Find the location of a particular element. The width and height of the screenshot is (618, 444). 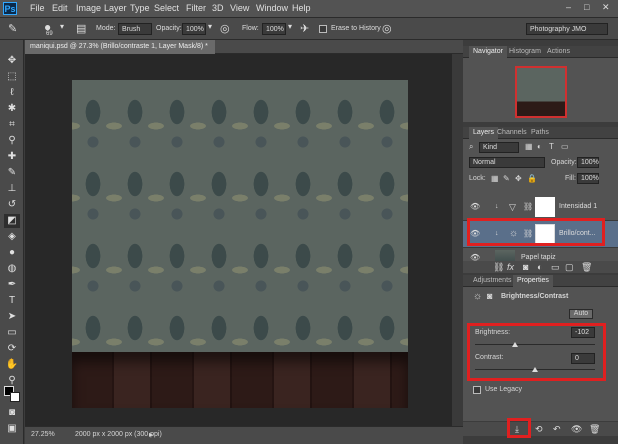

layers-footer: ⛓ fx ◙ ◐ ▭ ▢ 🗑 is located at coordinates (540, 267).